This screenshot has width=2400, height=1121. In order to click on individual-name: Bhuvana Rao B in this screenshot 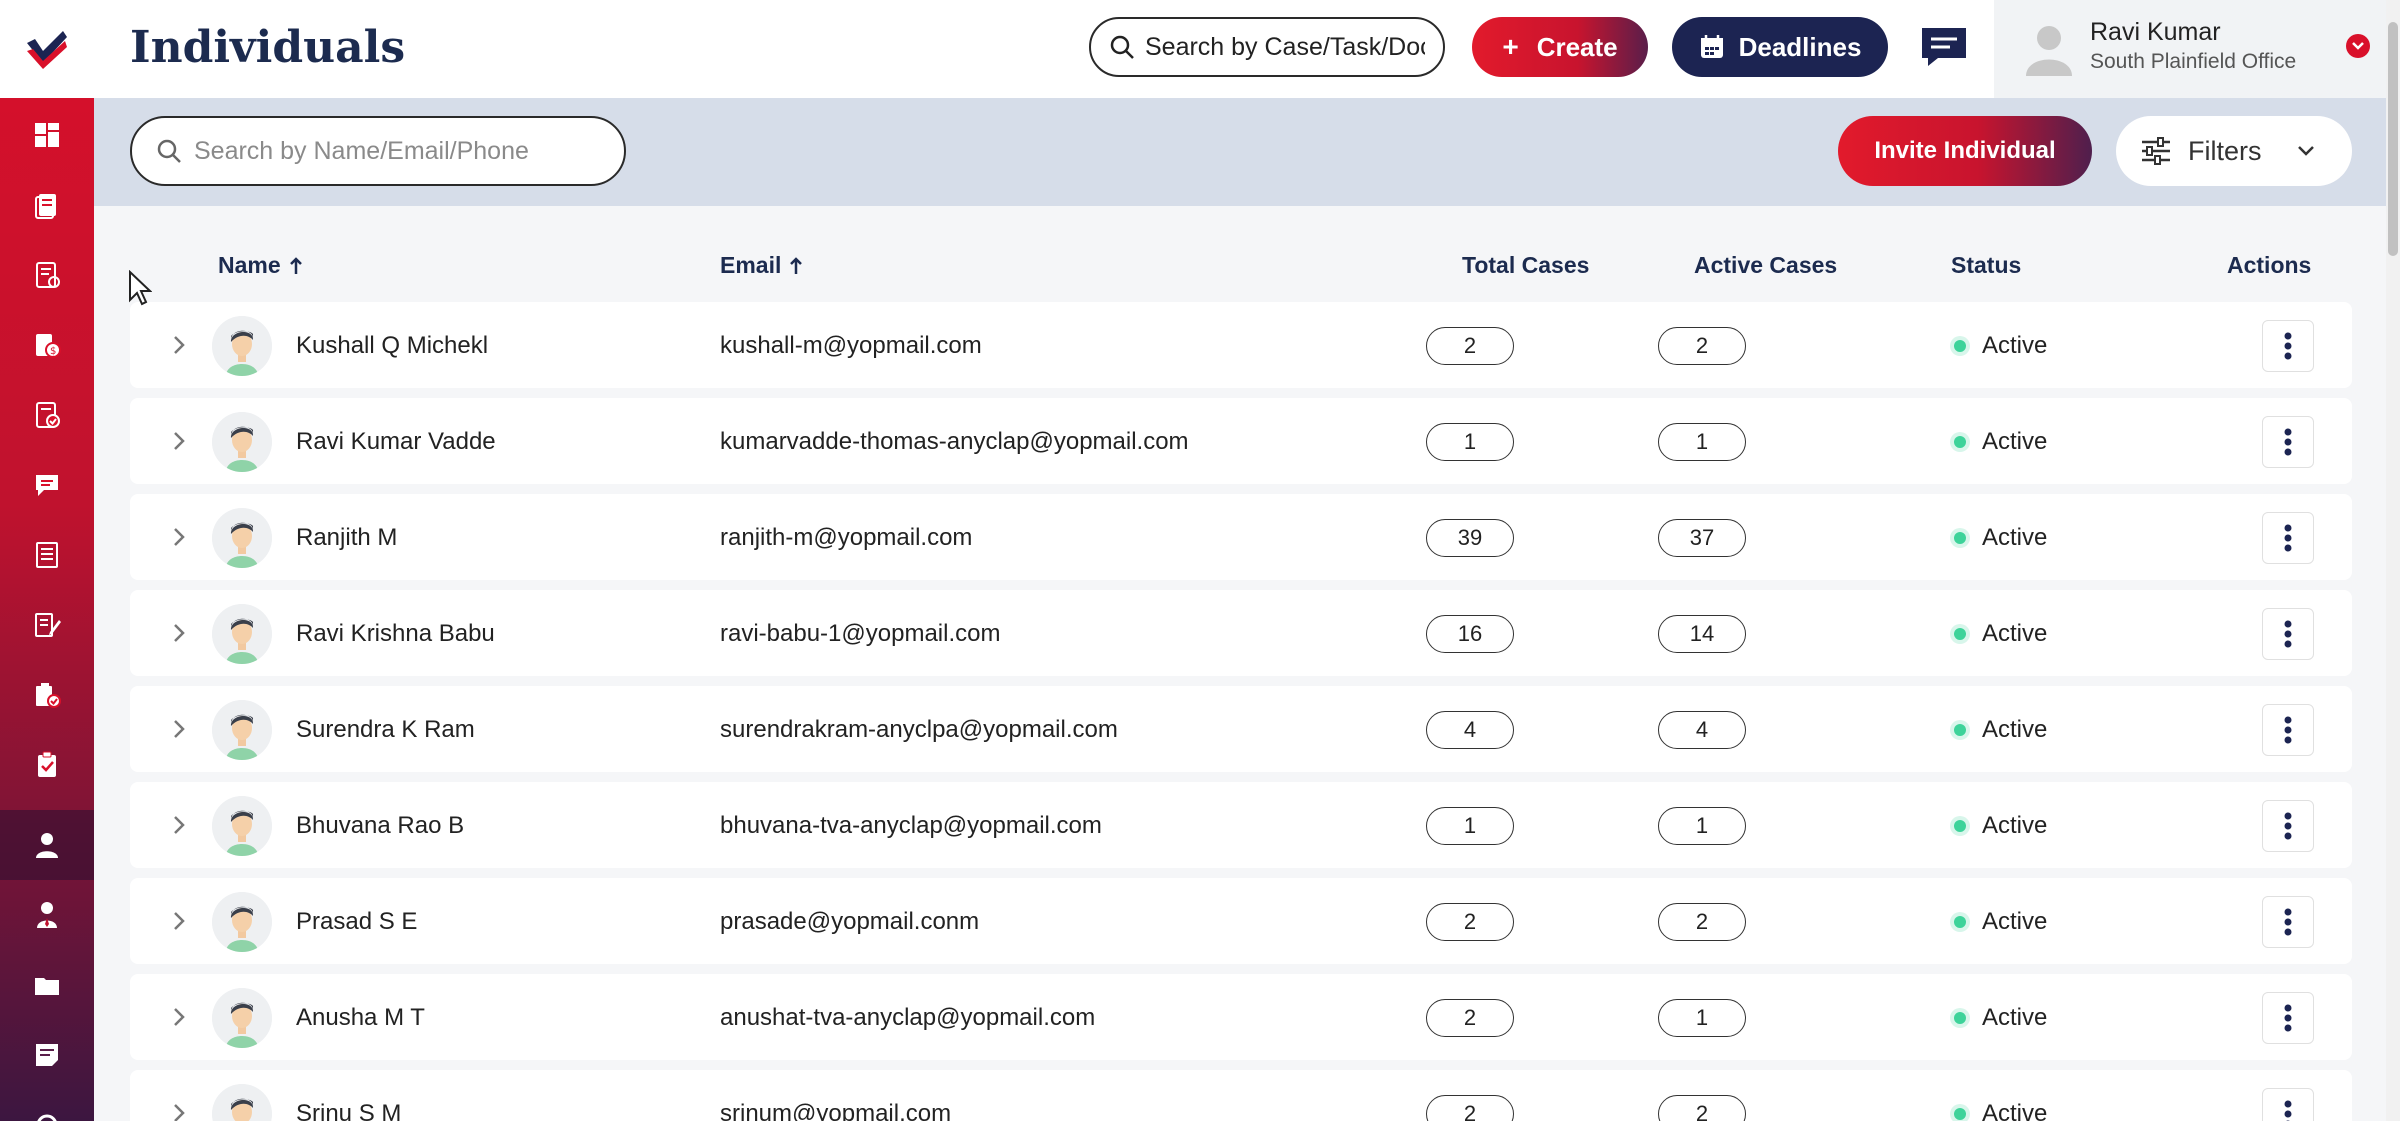, I will do `click(380, 826)`.